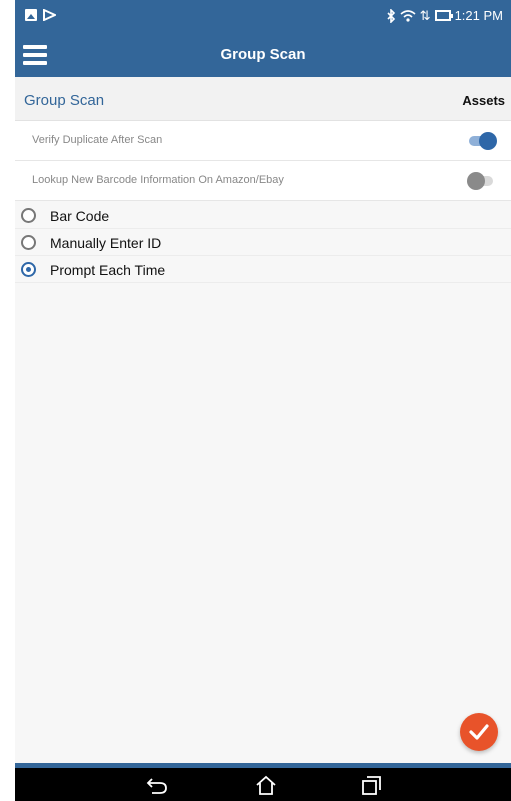 The width and height of the screenshot is (511, 801). I want to click on radio-option-bar-code: Bar Code, so click(263, 215).